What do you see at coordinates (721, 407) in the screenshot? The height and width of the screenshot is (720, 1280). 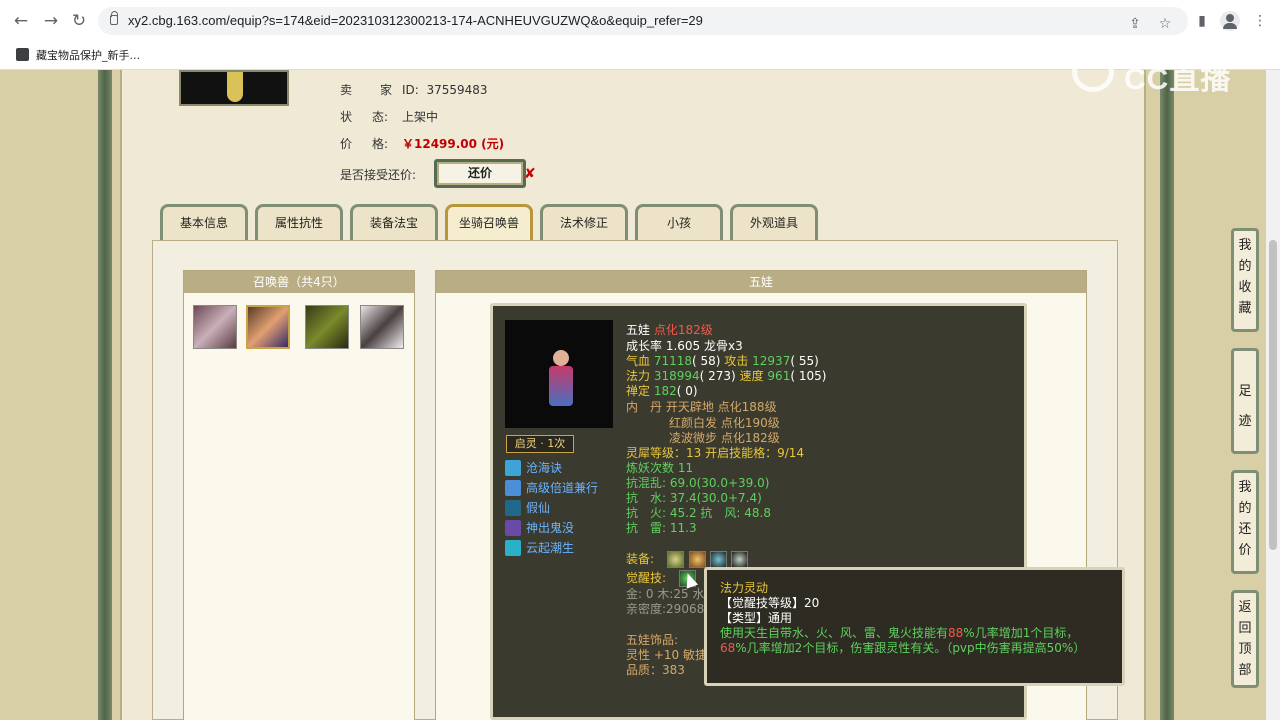 I see `neidan-1: 开天辟地 点化188级` at bounding box center [721, 407].